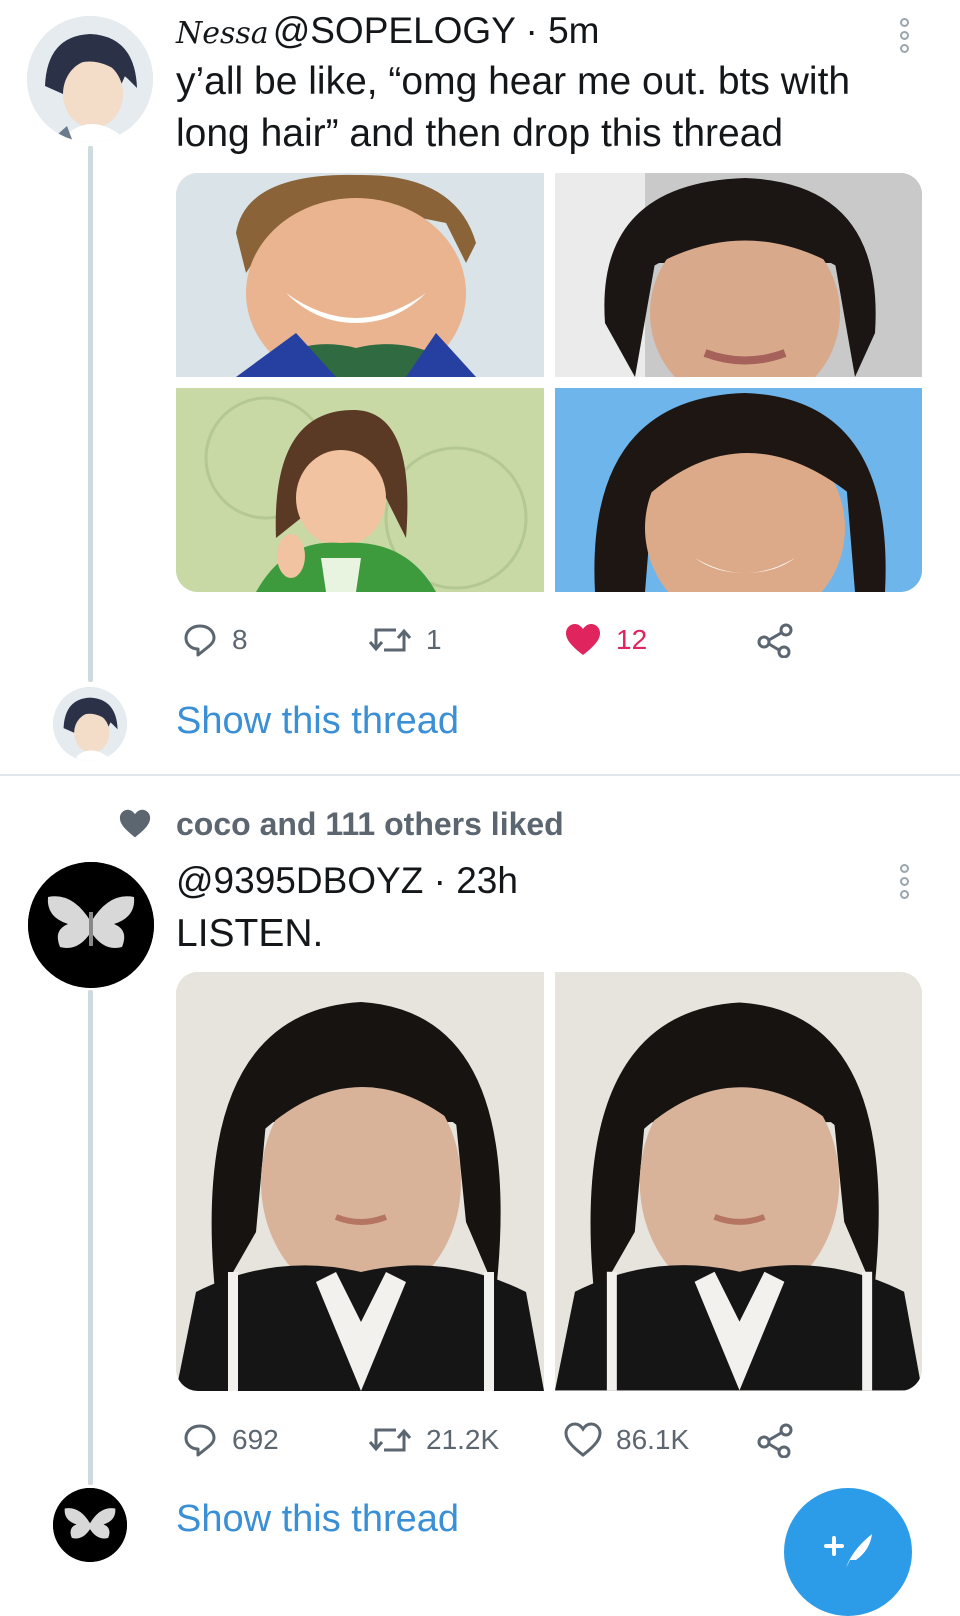 The height and width of the screenshot is (1616, 960). Describe the element at coordinates (370, 824) in the screenshot. I see `social-context: coco and 111 others liked` at that location.